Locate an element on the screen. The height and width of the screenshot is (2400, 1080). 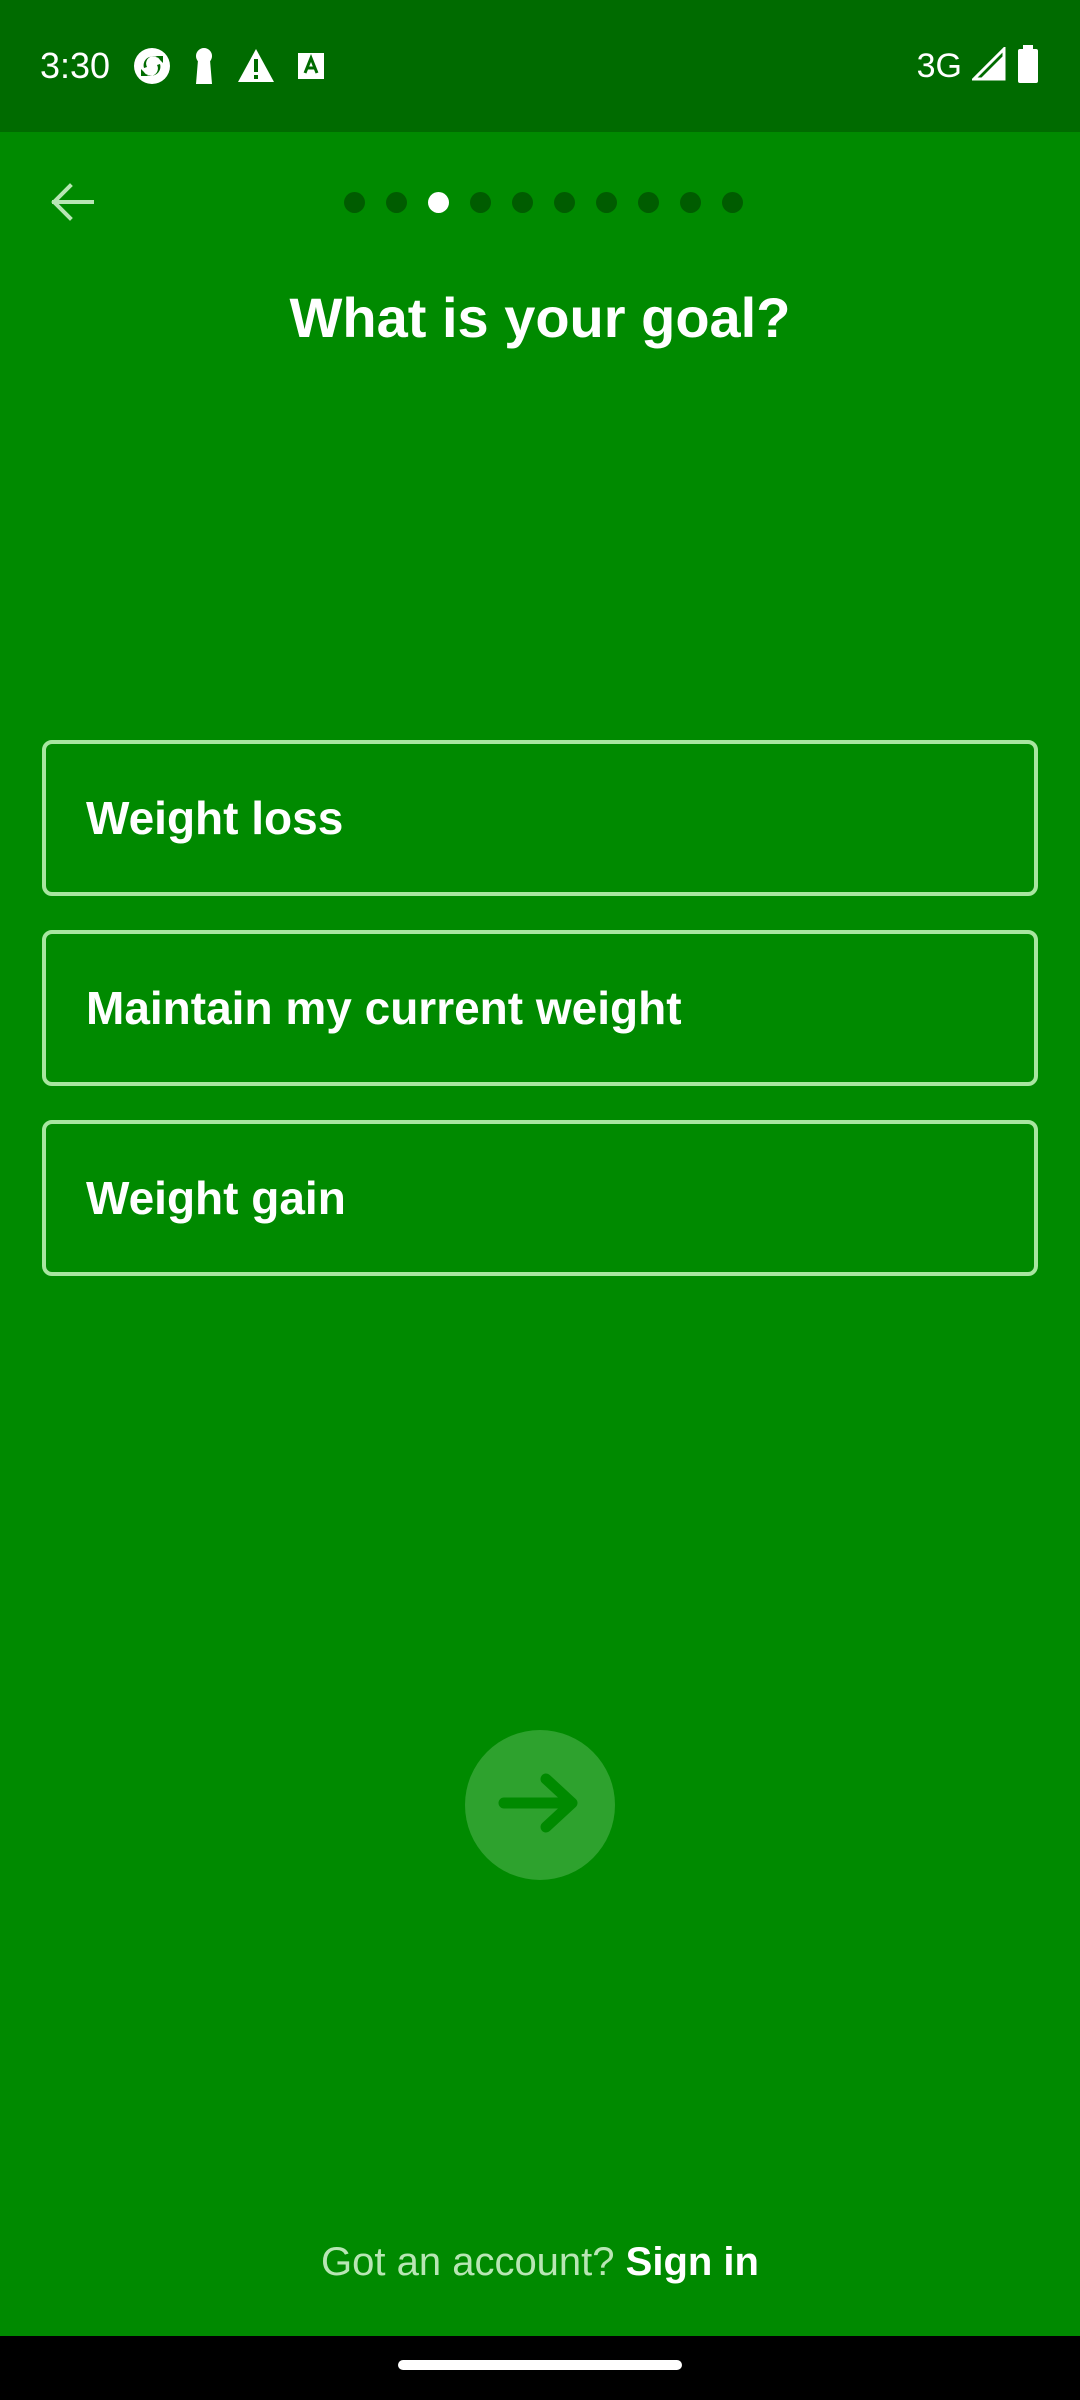
font-icon is located at coordinates (311, 66).